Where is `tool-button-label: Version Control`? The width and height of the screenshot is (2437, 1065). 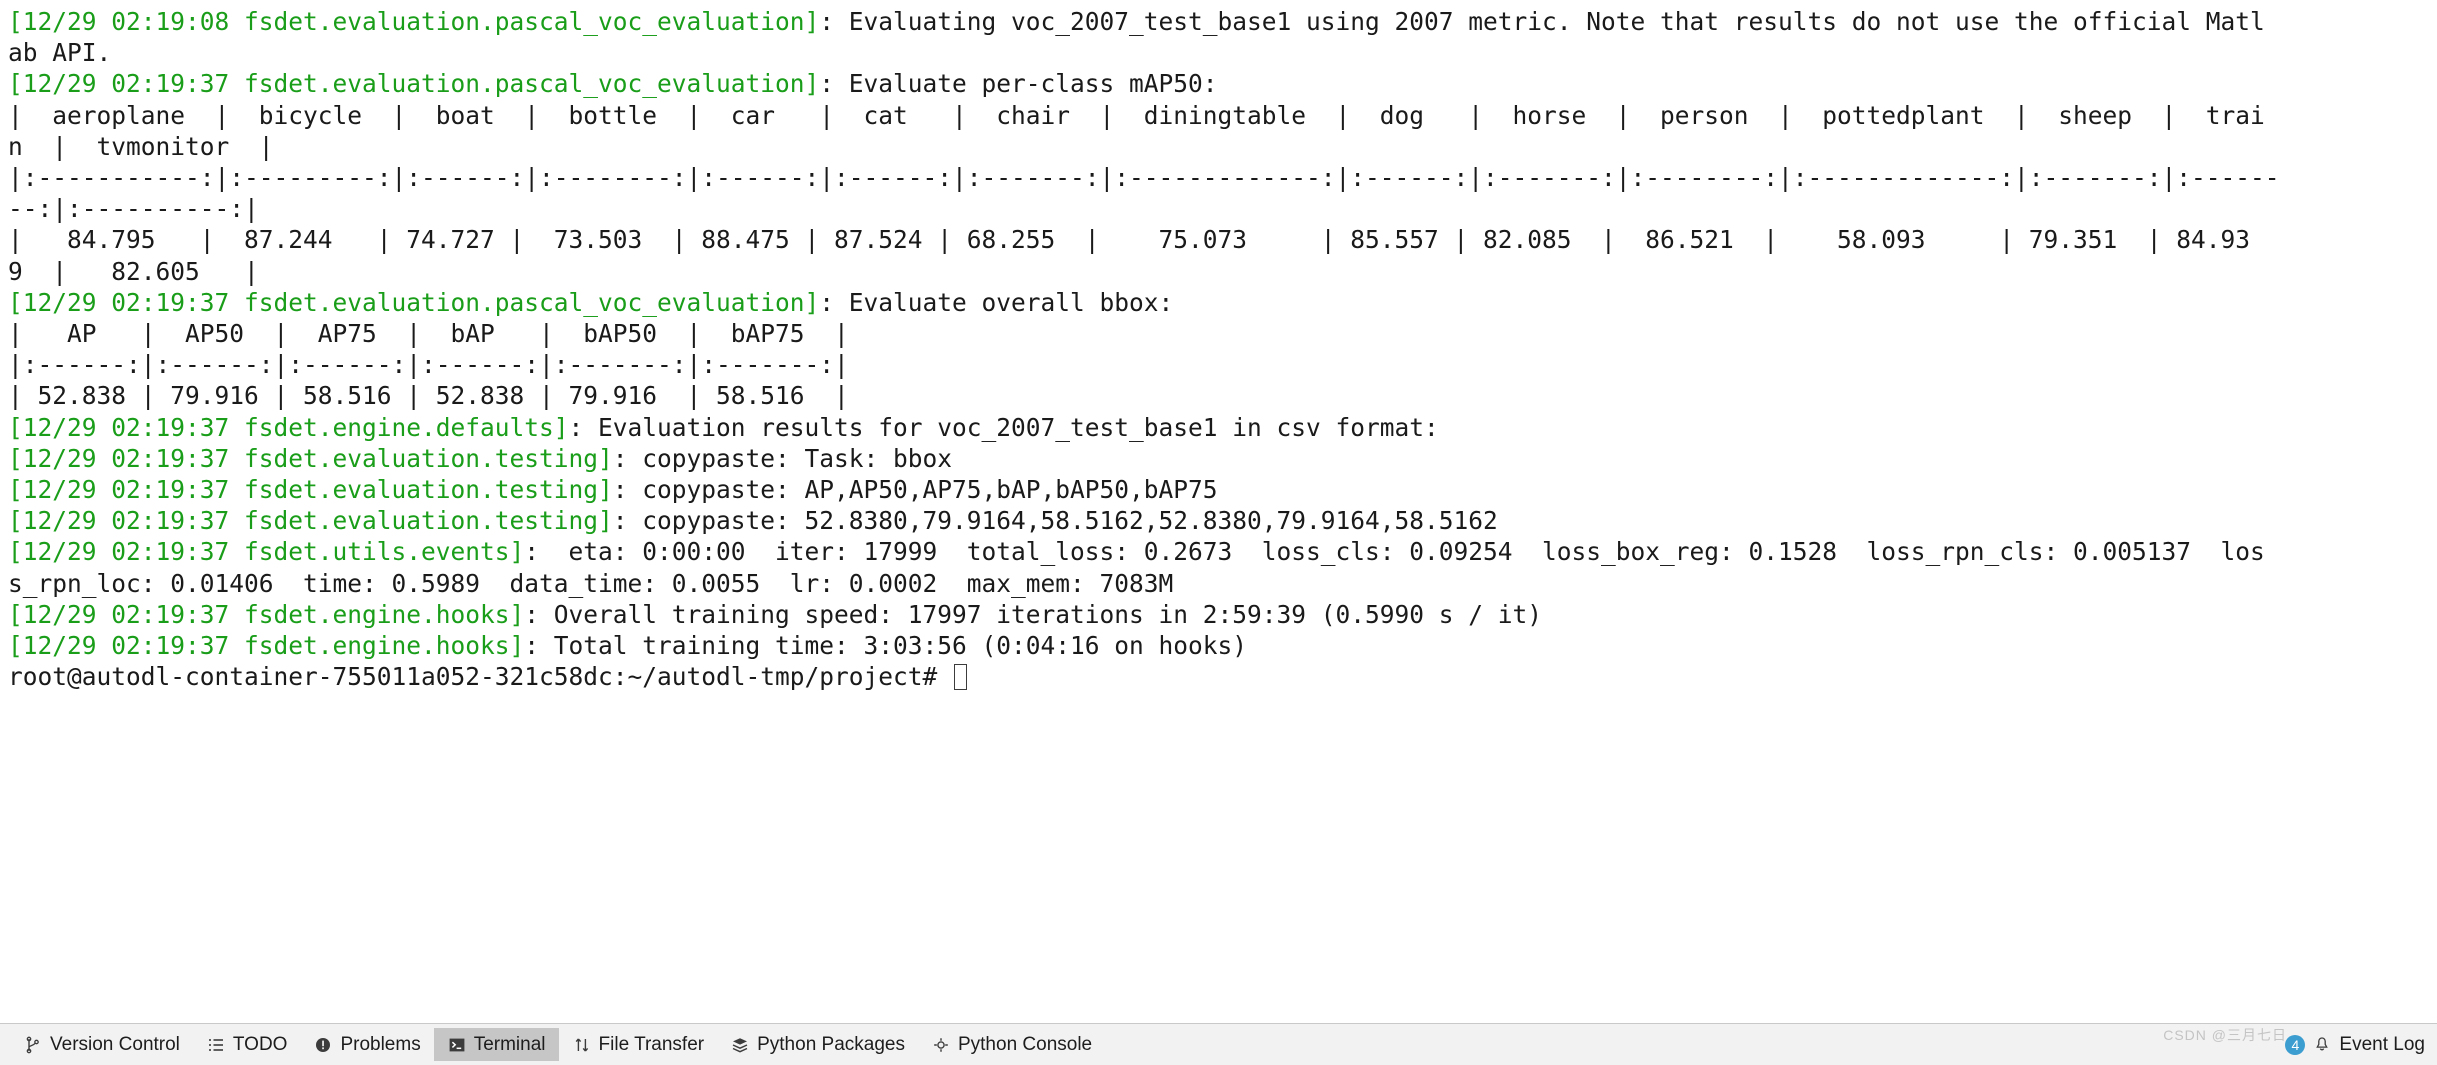
tool-button-label: Version Control is located at coordinates (115, 1044).